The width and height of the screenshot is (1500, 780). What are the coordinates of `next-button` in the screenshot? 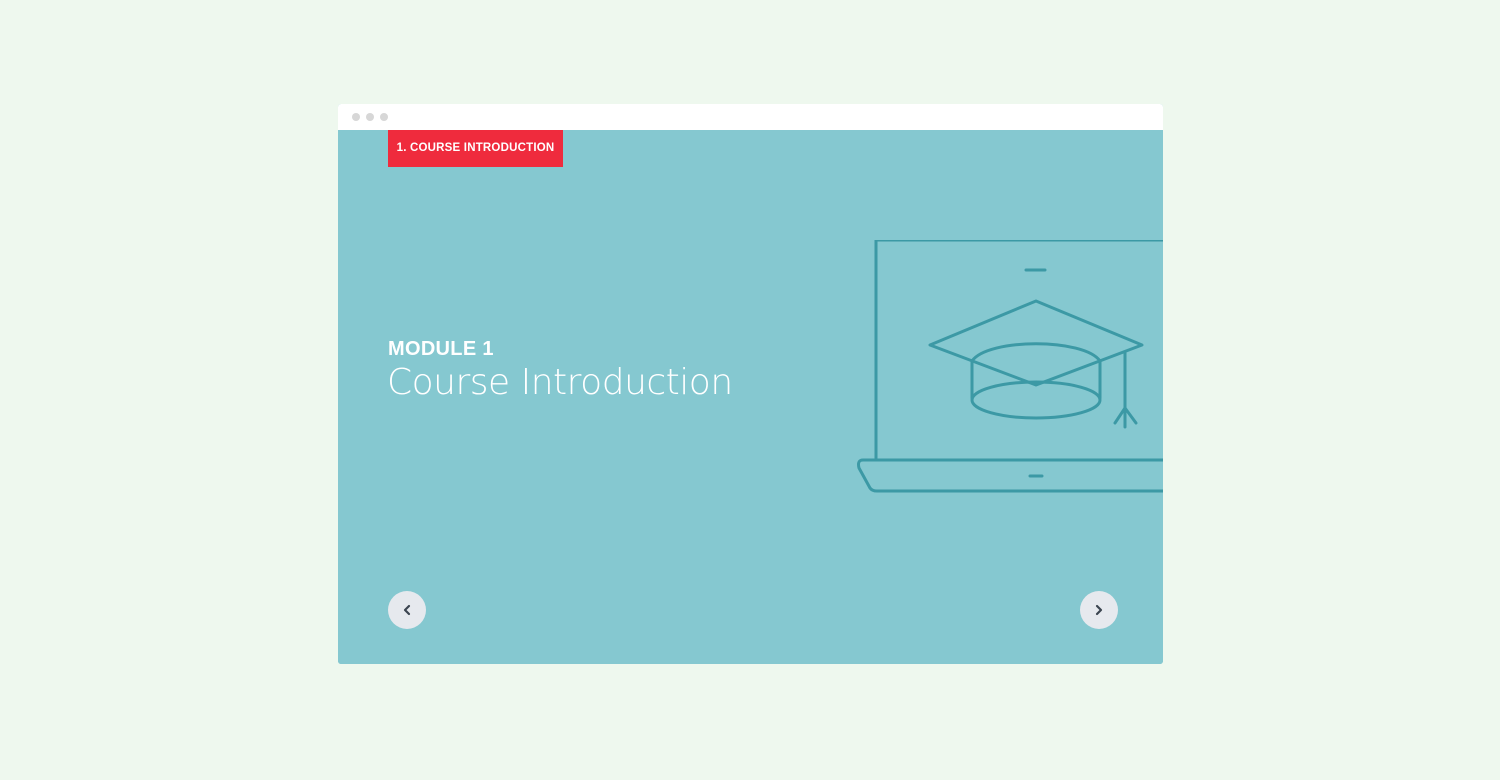 It's located at (1099, 610).